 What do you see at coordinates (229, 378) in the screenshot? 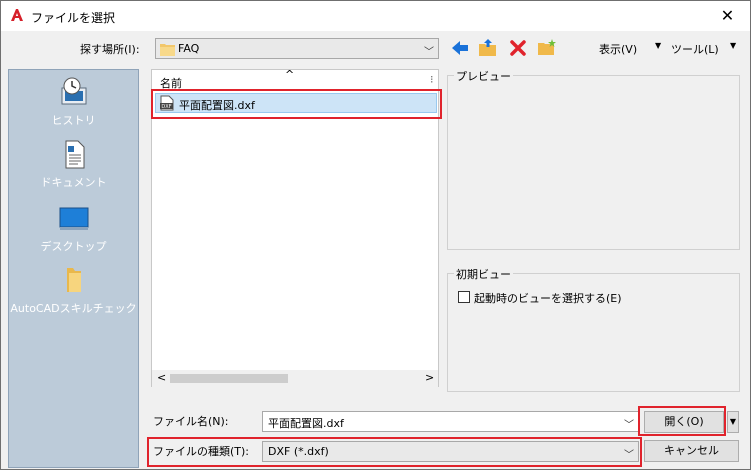
I see `scroll-thumb` at bounding box center [229, 378].